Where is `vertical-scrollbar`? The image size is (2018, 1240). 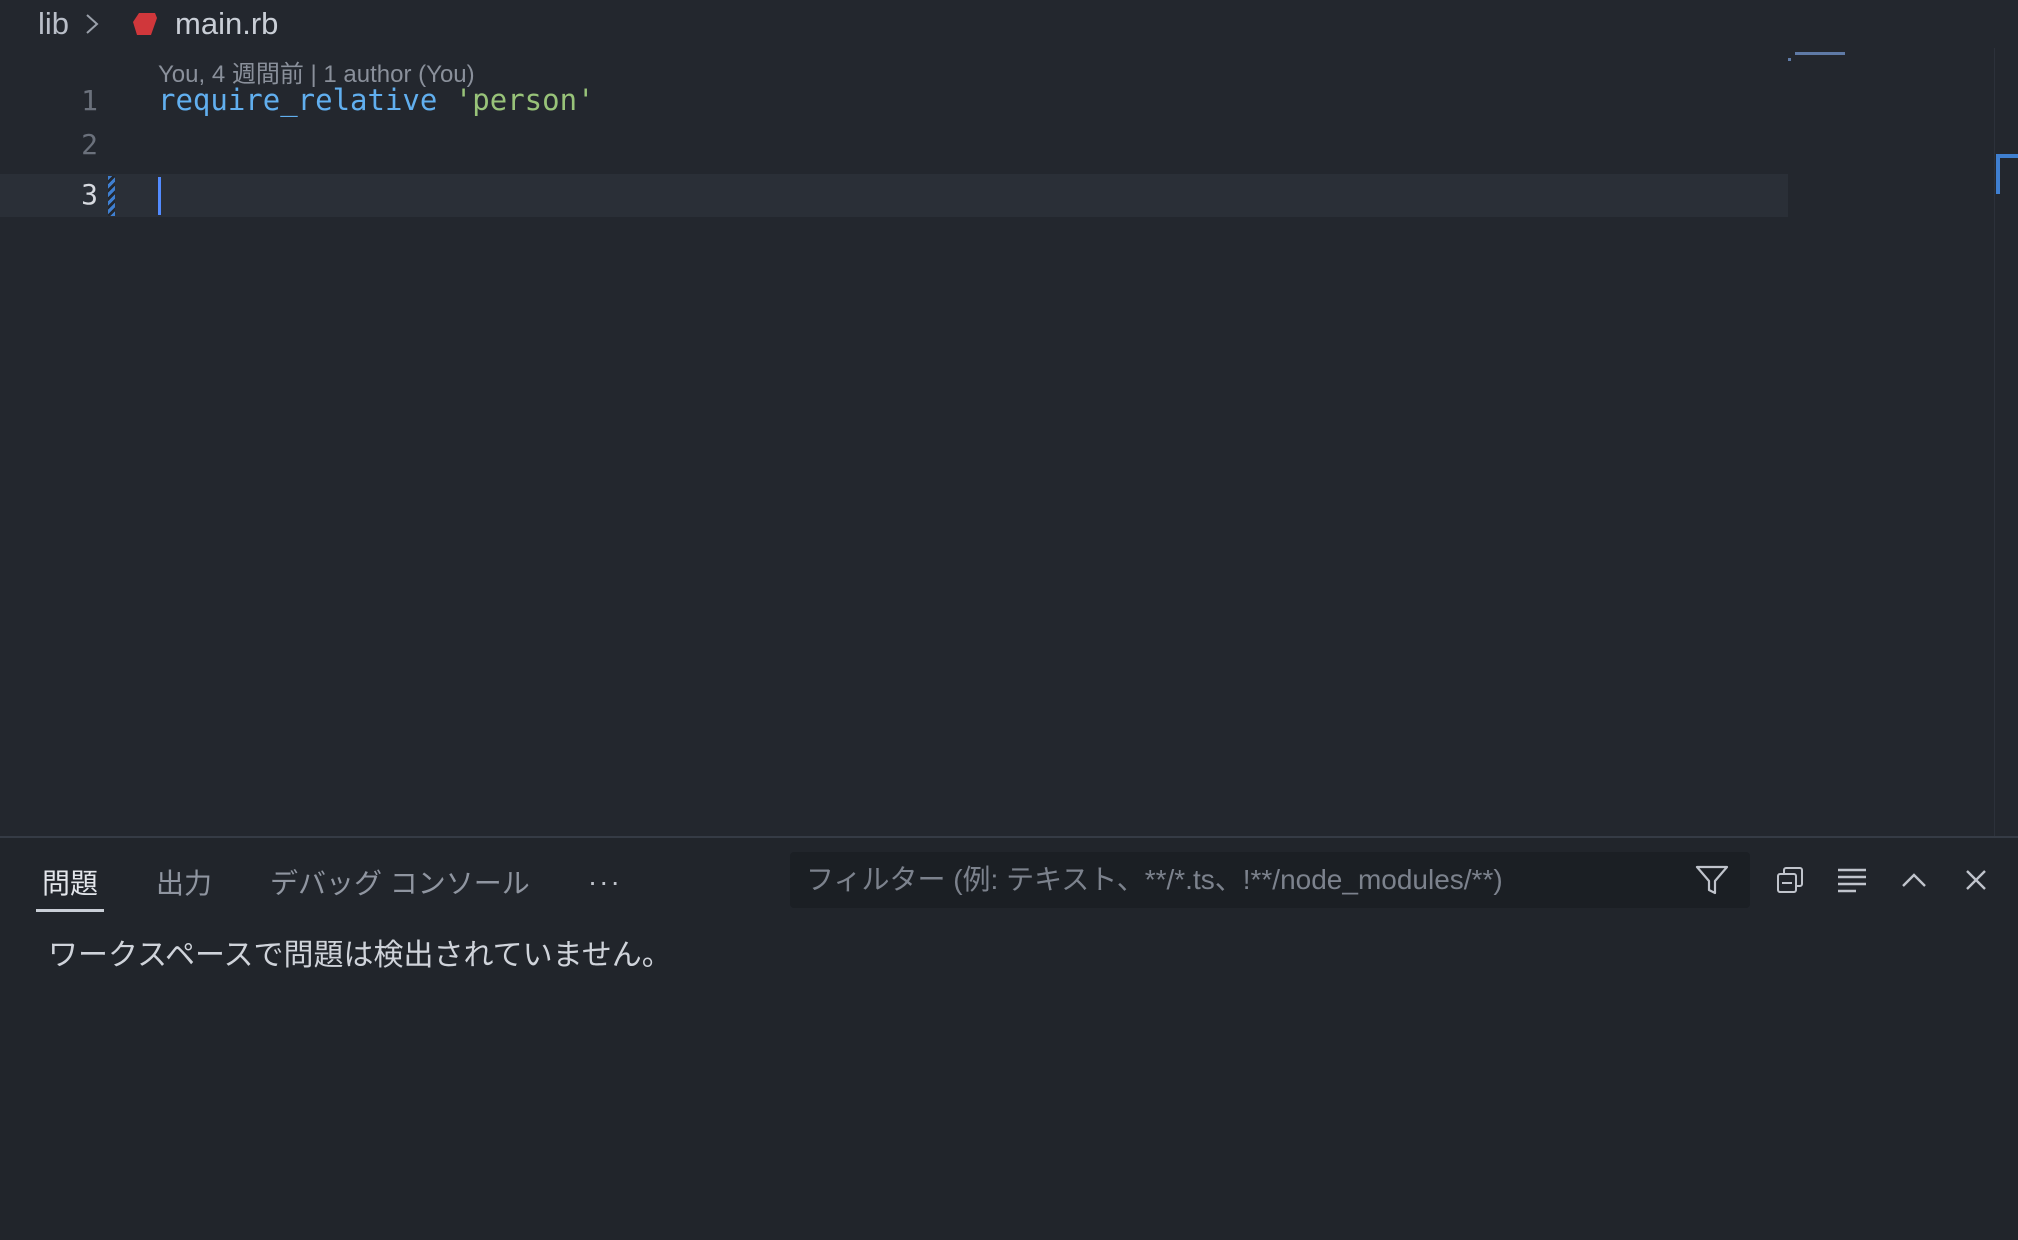 vertical-scrollbar is located at coordinates (2006, 442).